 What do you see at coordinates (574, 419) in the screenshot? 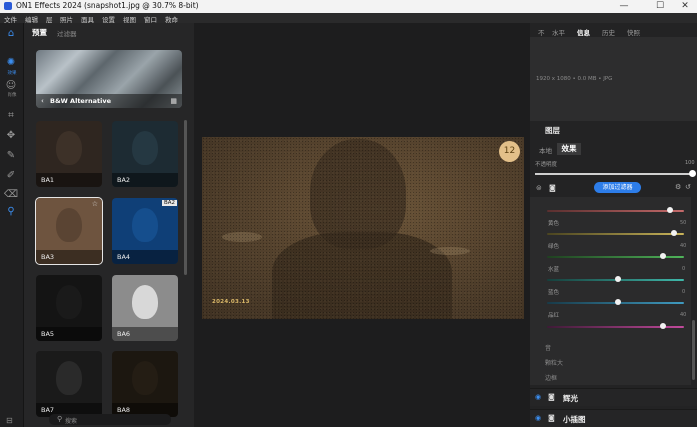
I see `layer-name: 小插图` at bounding box center [574, 419].